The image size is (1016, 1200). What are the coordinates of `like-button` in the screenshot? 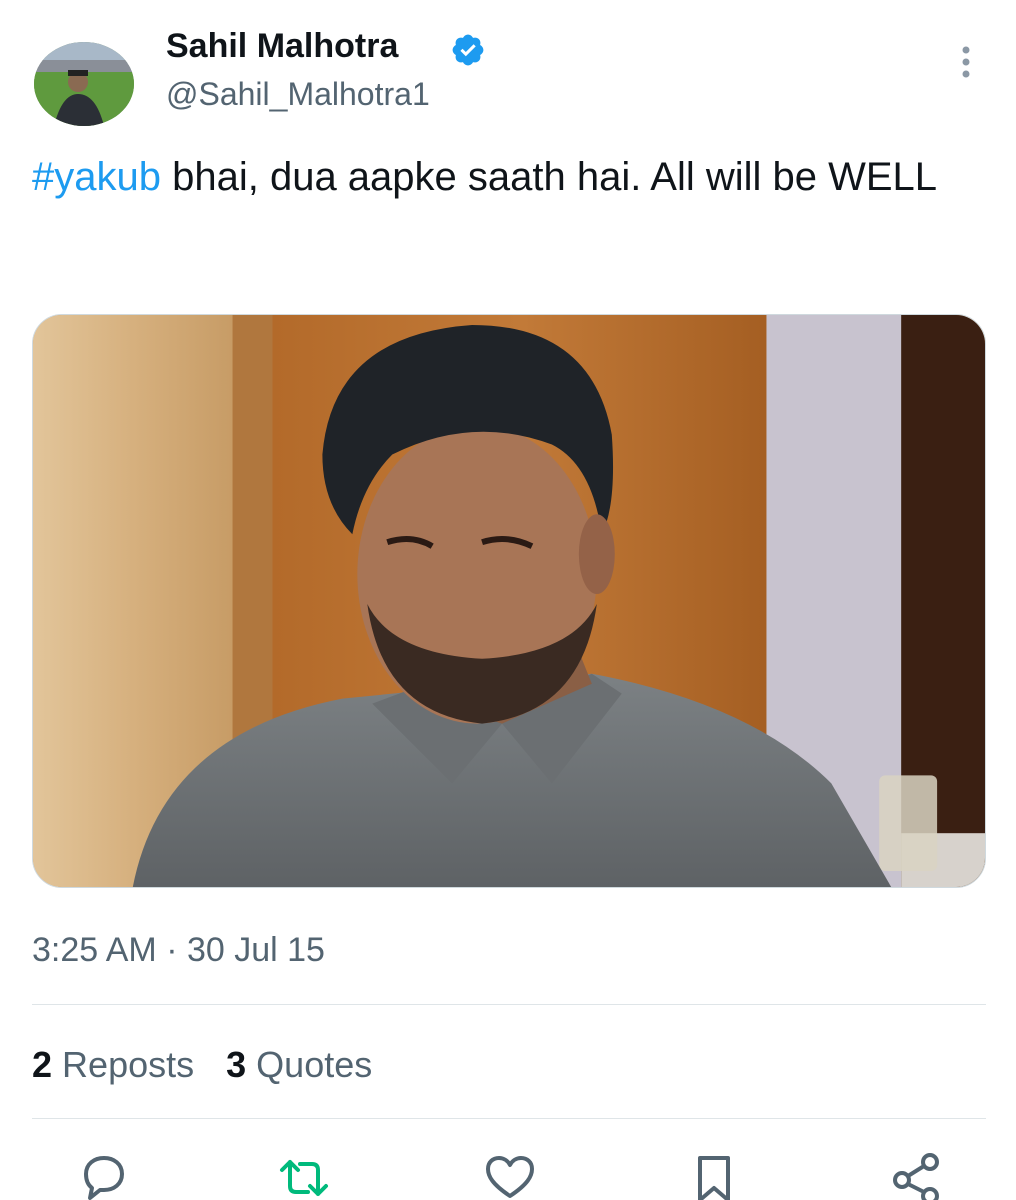 It's located at (510, 1175).